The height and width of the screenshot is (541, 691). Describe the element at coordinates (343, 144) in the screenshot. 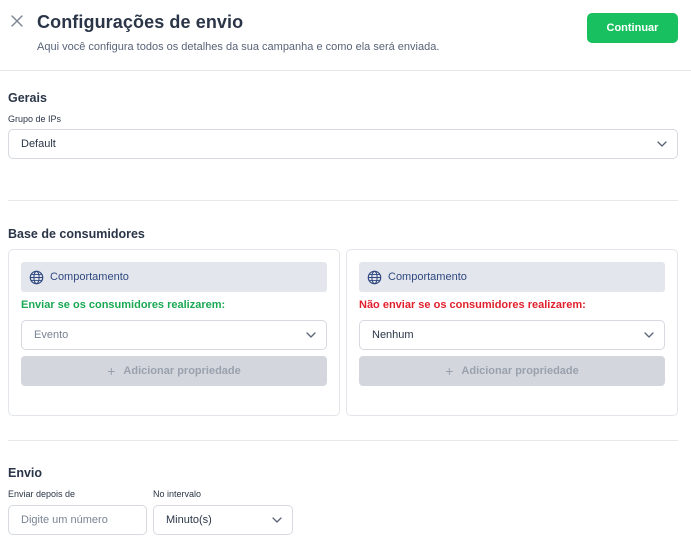

I see `ip-group-select: Default` at that location.